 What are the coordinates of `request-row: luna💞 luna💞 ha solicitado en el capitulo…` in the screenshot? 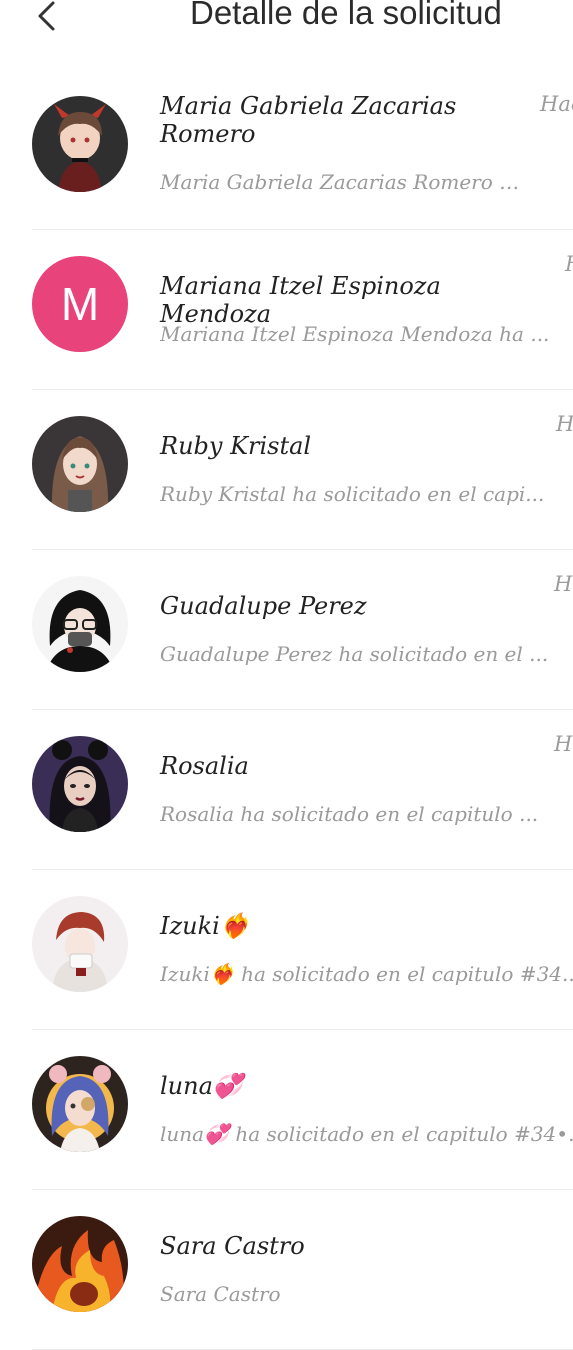 It's located at (286, 1110).